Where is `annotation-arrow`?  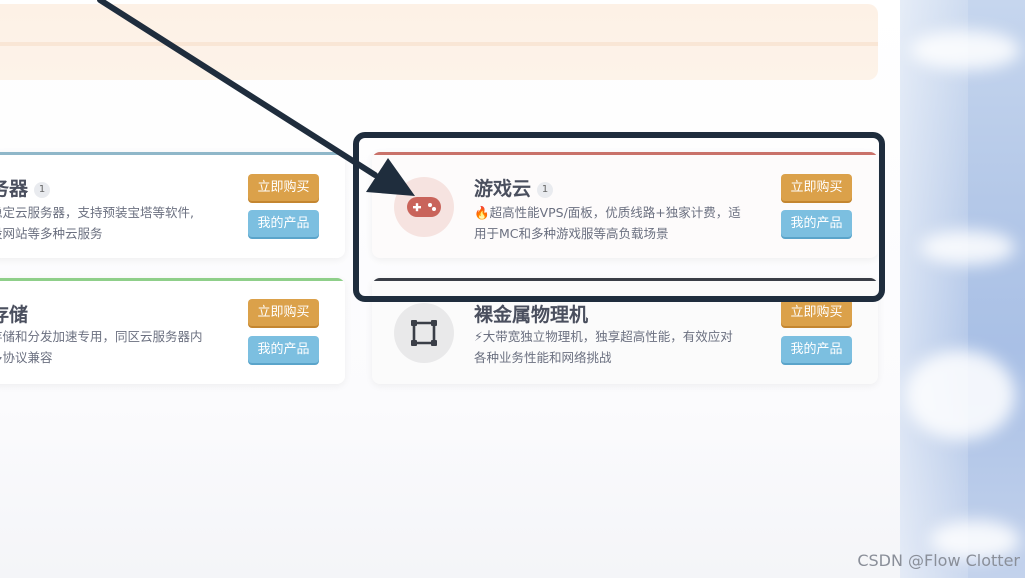 annotation-arrow is located at coordinates (256, 98).